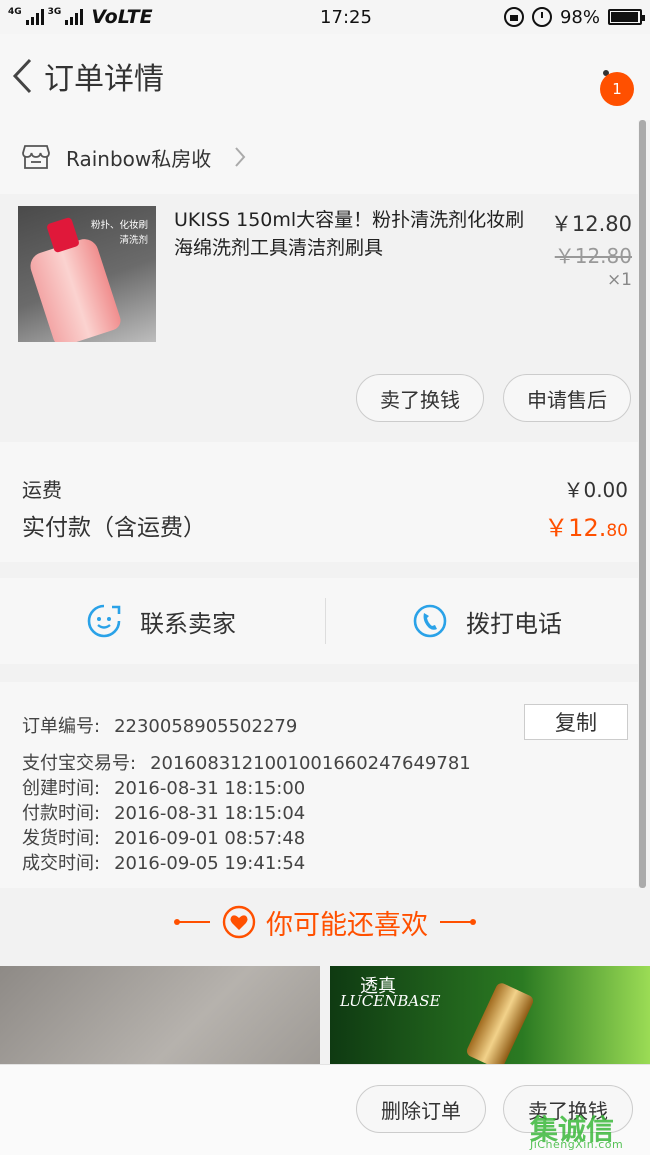 This screenshot has width=650, height=1155. Describe the element at coordinates (619, 280) in the screenshot. I see `product-quantity: ×1` at that location.